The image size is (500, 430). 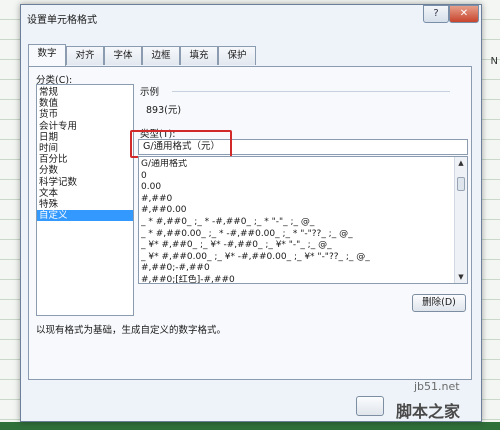 I want to click on sample-divider, so click(x=311, y=91).